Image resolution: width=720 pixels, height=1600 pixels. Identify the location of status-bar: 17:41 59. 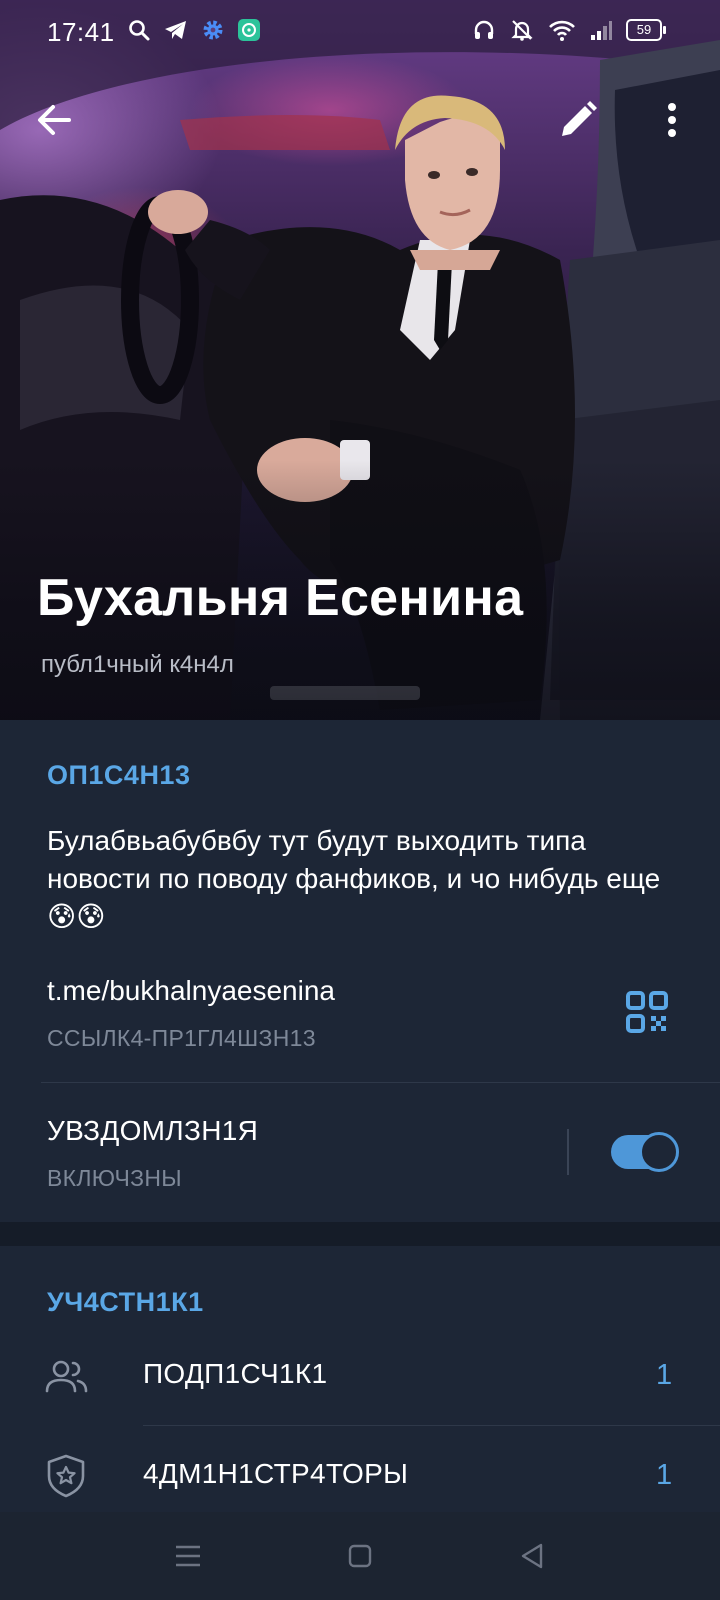
(360, 33).